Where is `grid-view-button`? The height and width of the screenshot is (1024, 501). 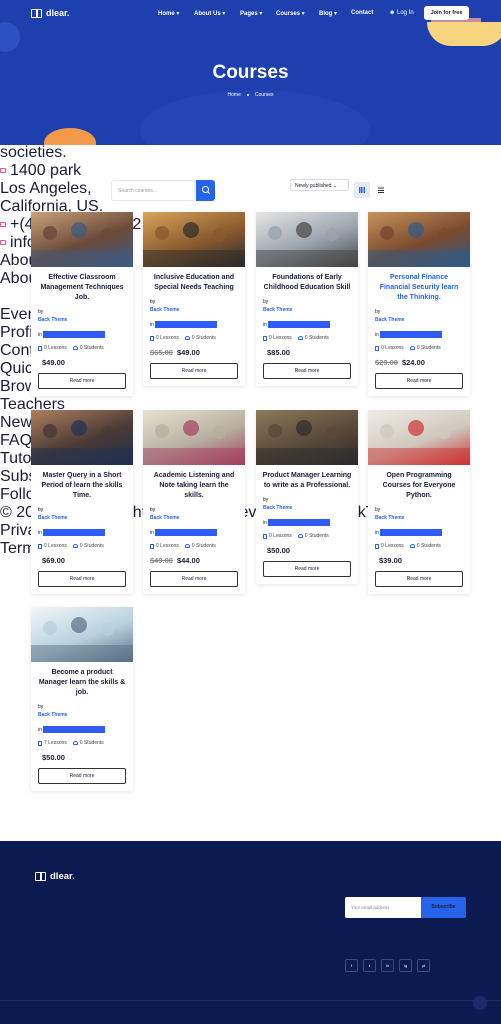
grid-view-button is located at coordinates (362, 190).